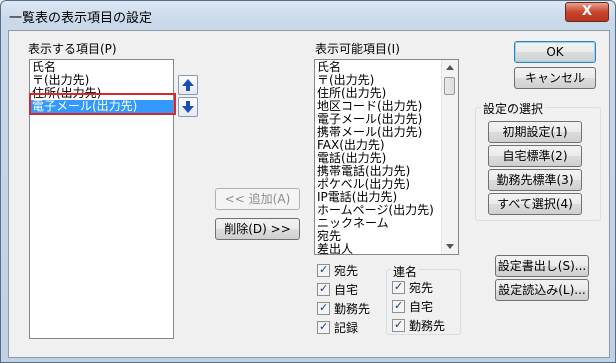  Describe the element at coordinates (449, 157) in the screenshot. I see `available-items-scrollbar` at that location.